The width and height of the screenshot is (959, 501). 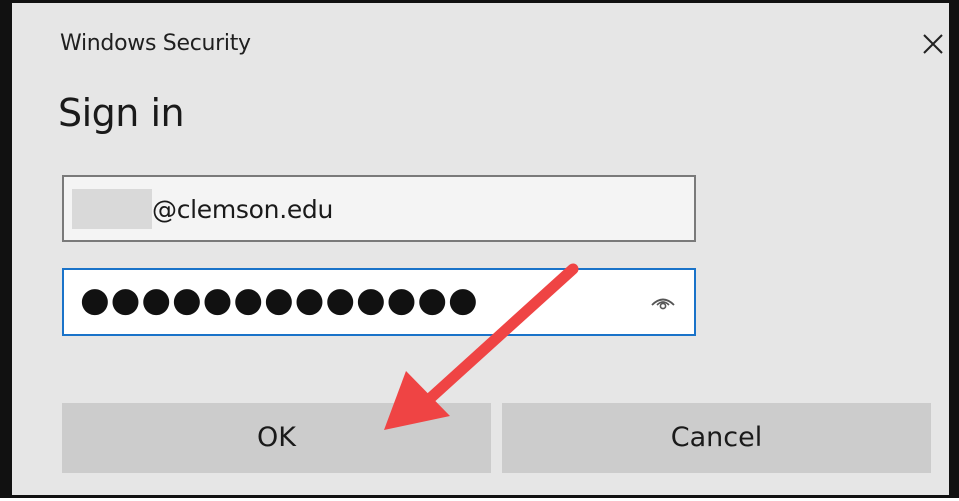 I want to click on reveal-password-button, so click(x=663, y=302).